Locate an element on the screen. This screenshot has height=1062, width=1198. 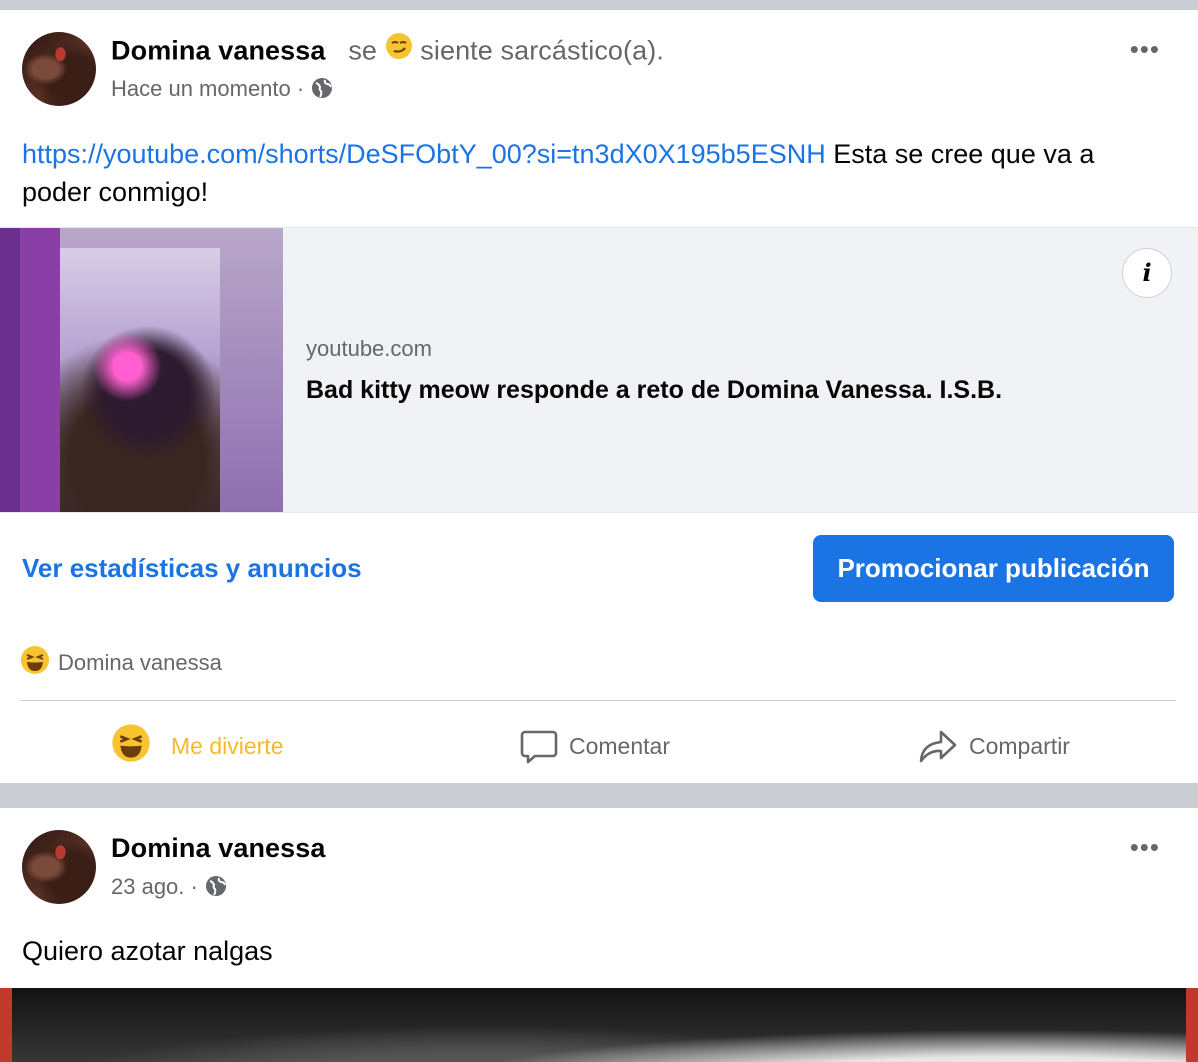
thumbnail-image is located at coordinates (140, 380).